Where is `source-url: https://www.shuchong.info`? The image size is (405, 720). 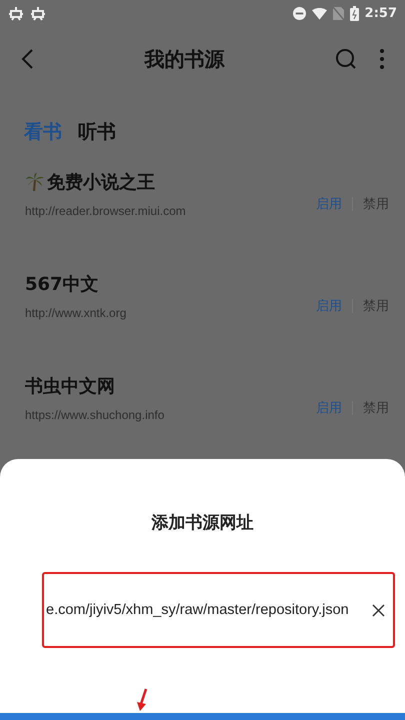
source-url: https://www.shuchong.info is located at coordinates (95, 415).